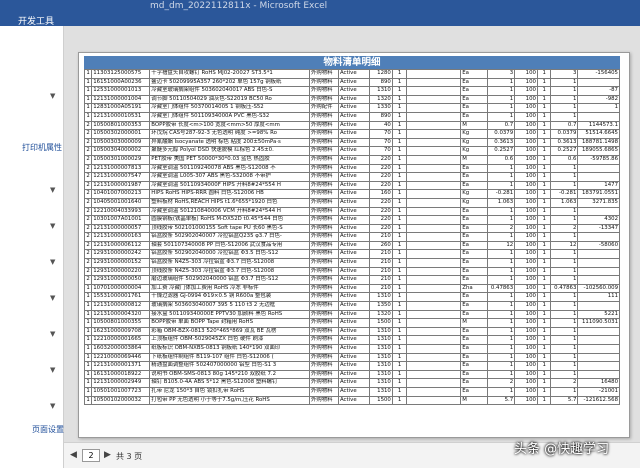 The width and height of the screenshot is (640, 468). I want to click on table-cell: 12210004033993, so click(121, 211).